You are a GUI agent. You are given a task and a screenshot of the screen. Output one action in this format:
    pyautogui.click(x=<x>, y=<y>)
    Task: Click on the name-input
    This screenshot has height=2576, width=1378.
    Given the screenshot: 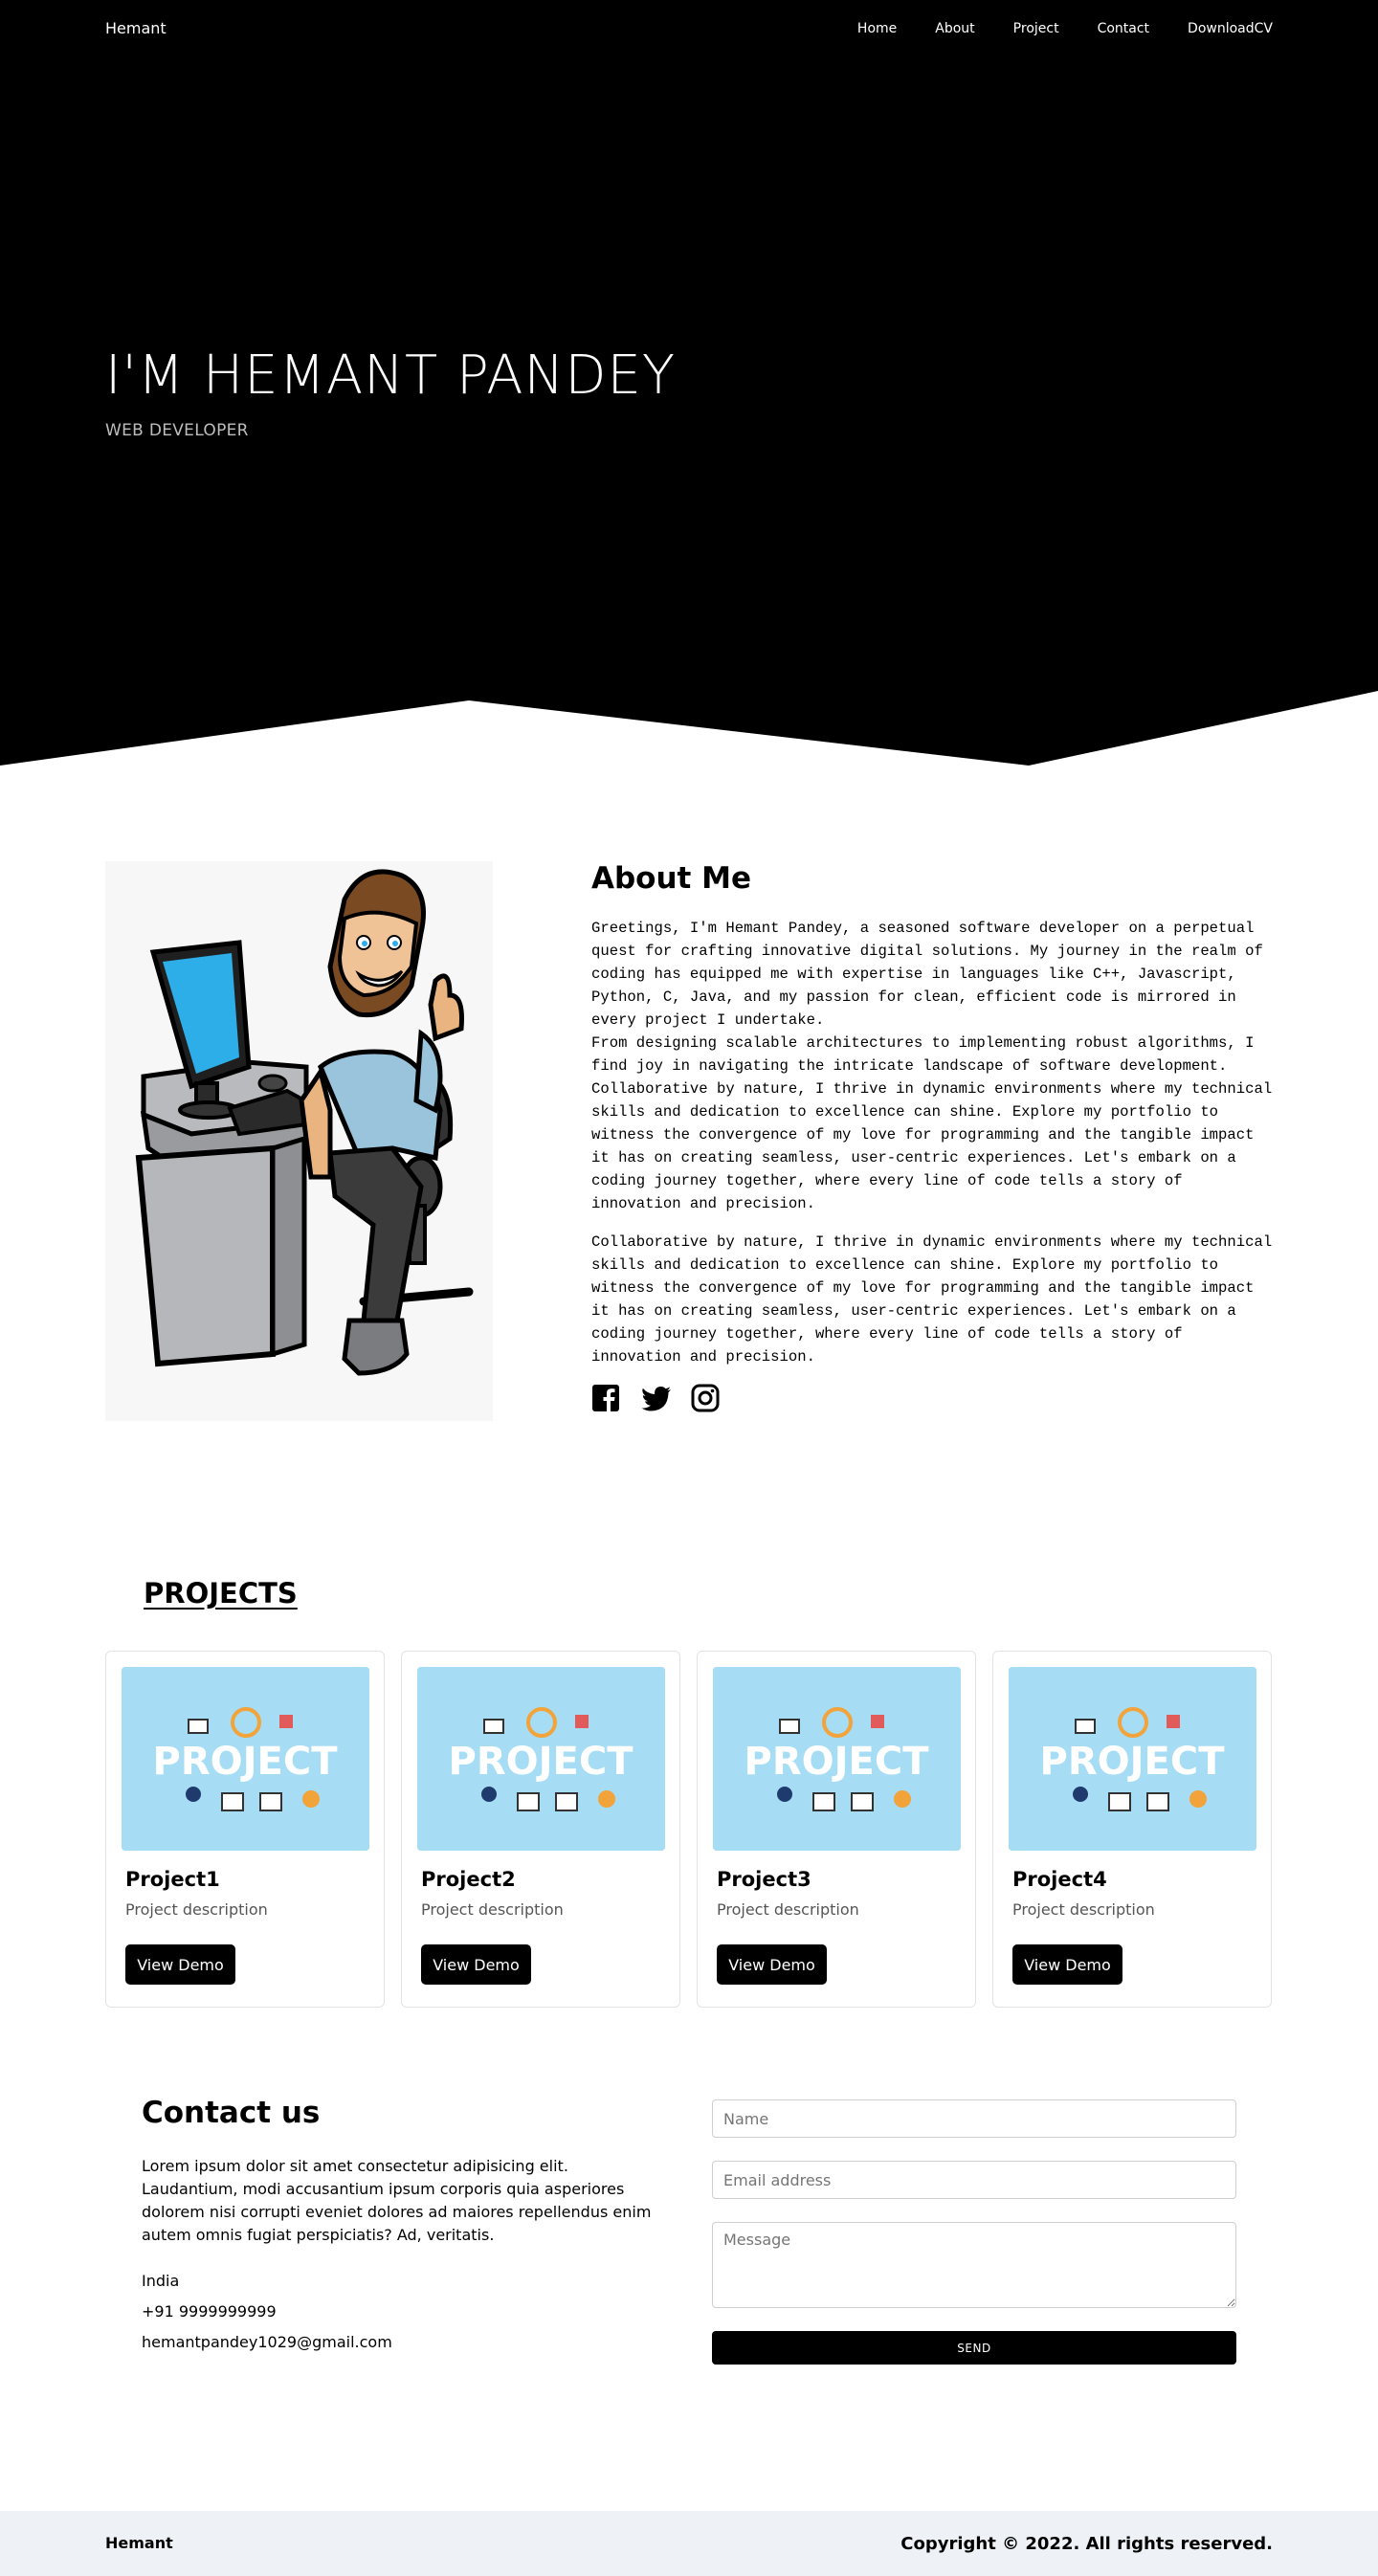 What is the action you would take?
    pyautogui.click(x=974, y=2118)
    